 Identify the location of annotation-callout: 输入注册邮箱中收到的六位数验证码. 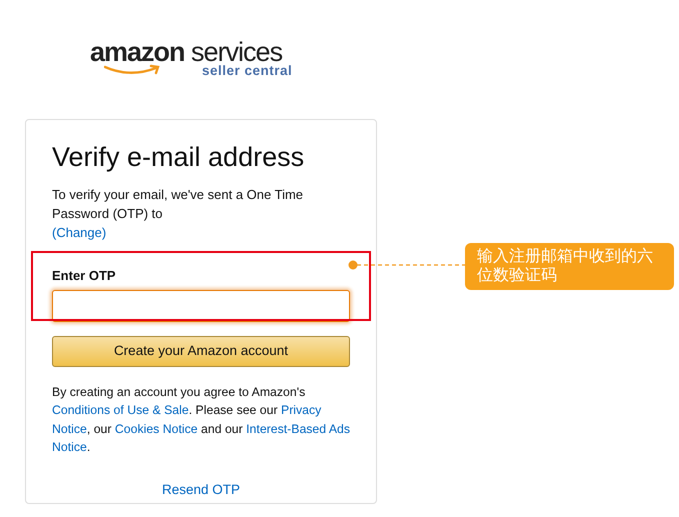
(569, 266).